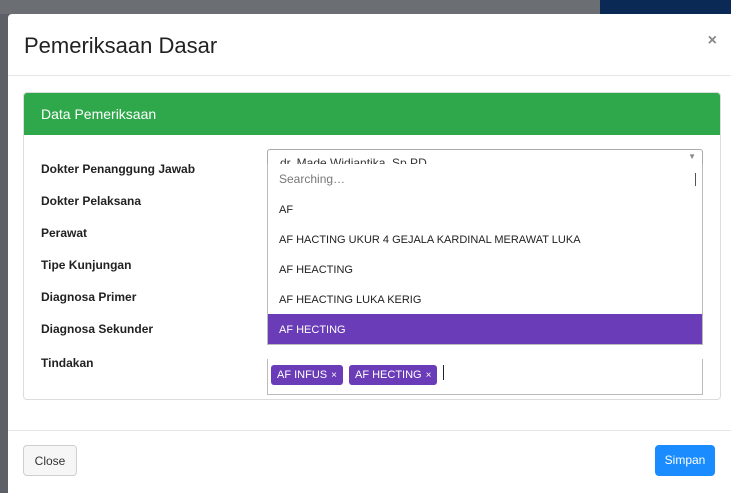 This screenshot has width=731, height=493. Describe the element at coordinates (369, 45) in the screenshot. I see `modal-header: Pemeriksaan Dasar ×` at that location.